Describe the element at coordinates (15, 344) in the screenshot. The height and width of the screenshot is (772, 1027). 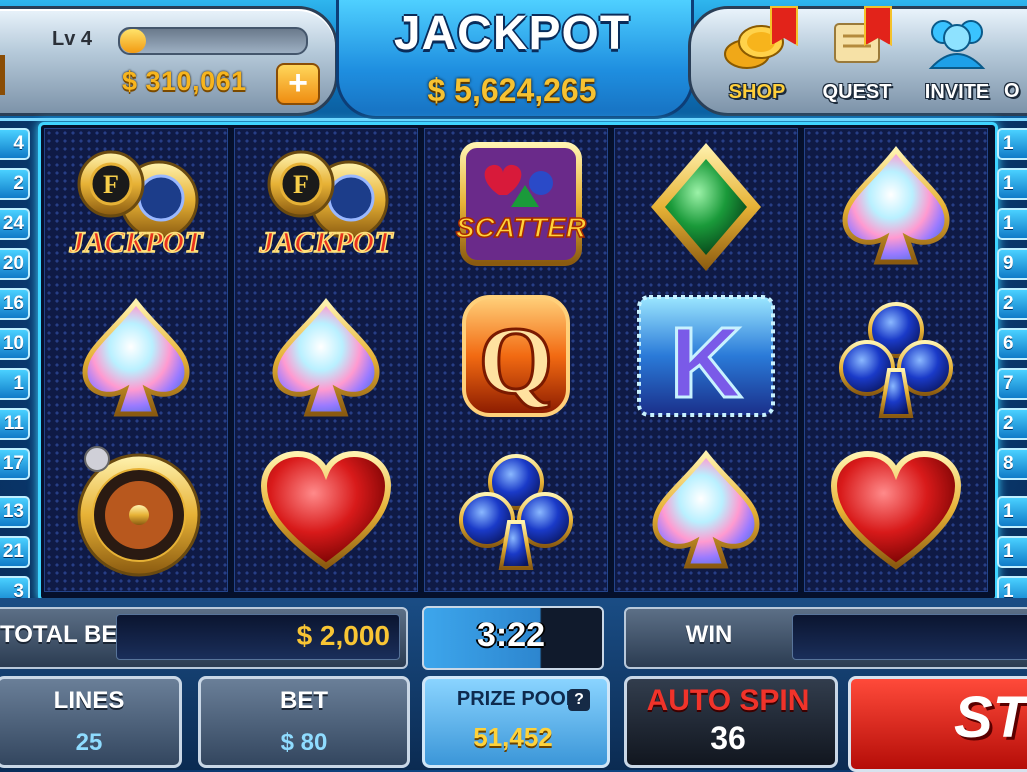
I see `payline-indicator-left: 10` at that location.